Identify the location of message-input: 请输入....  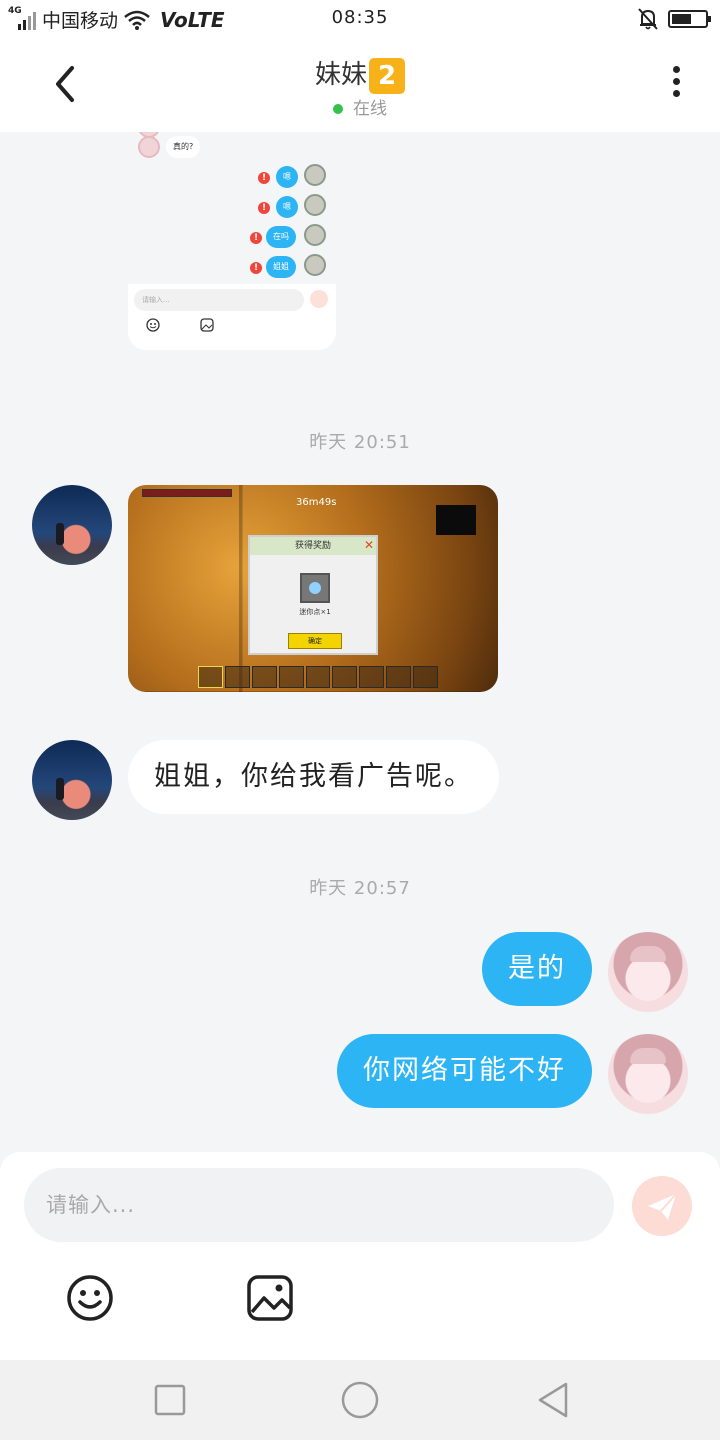
(319, 1205).